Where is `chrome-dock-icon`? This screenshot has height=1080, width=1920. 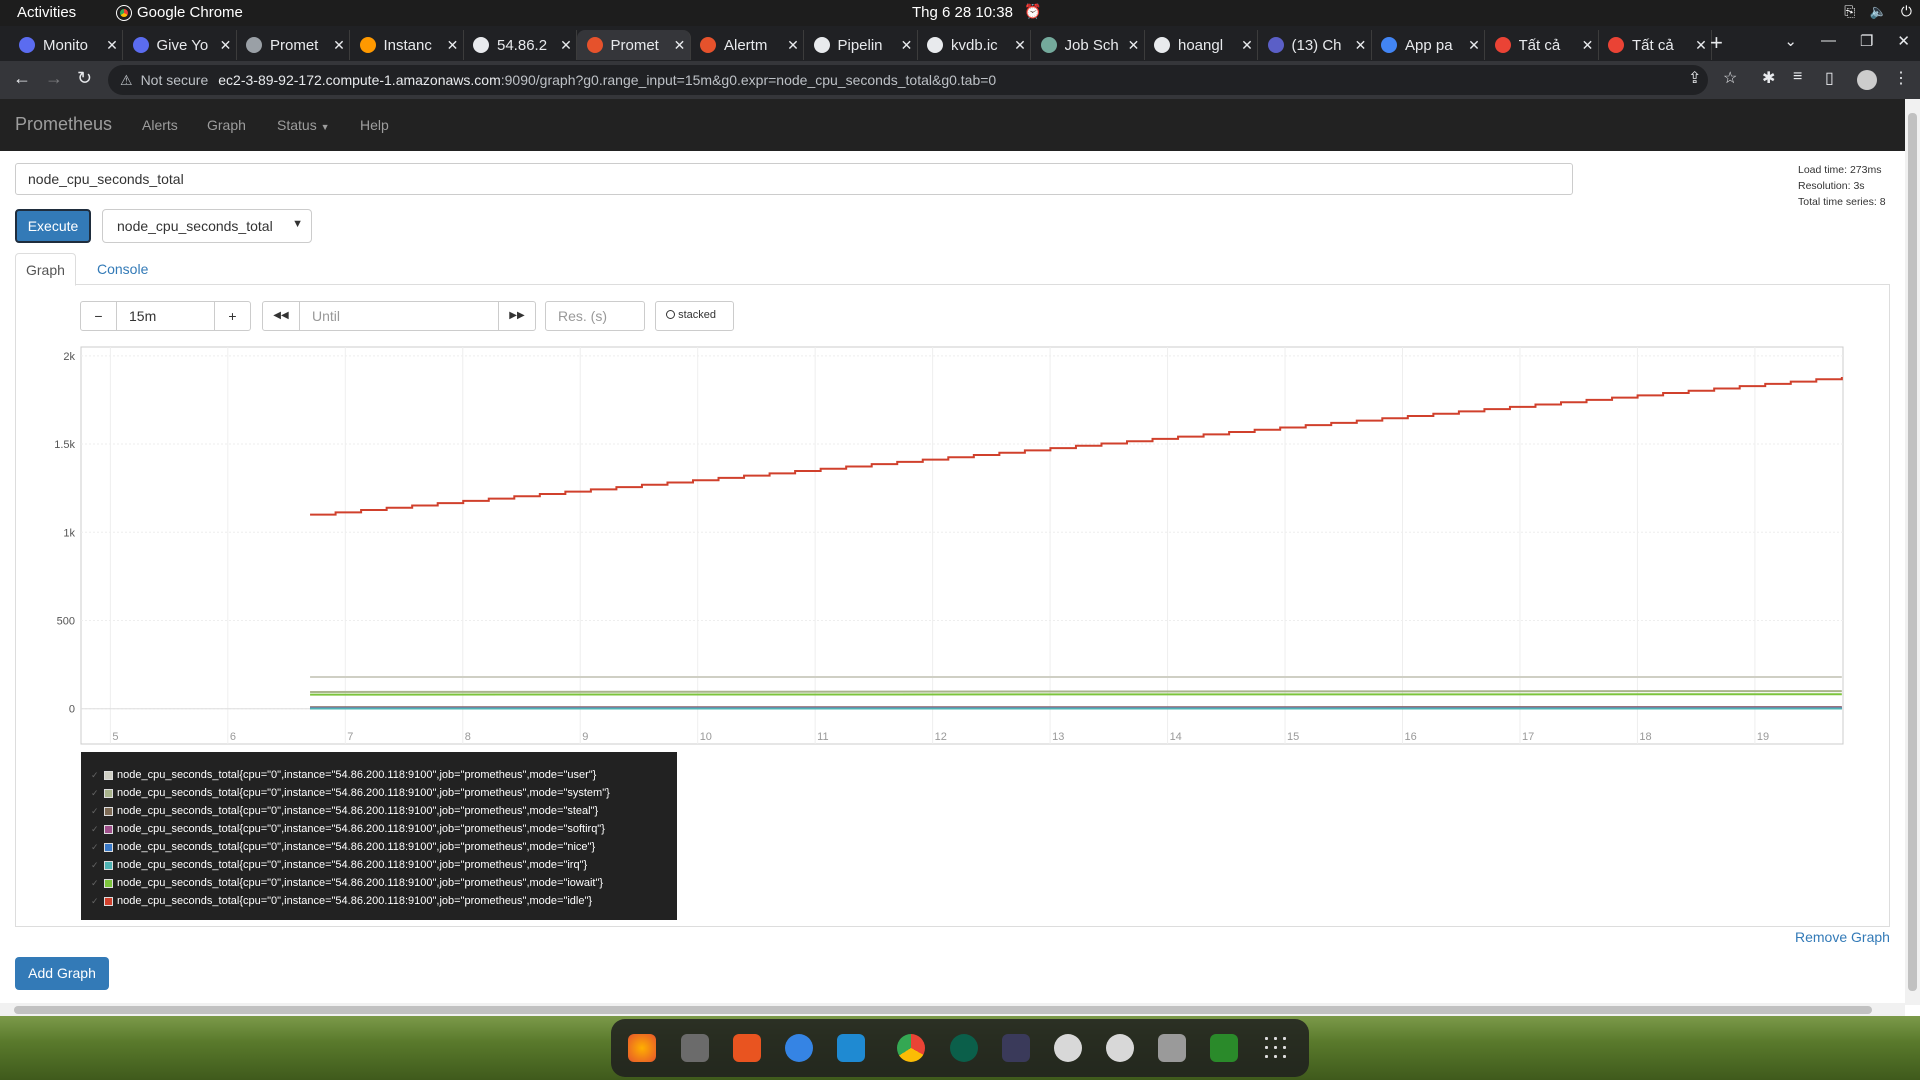 chrome-dock-icon is located at coordinates (911, 1048).